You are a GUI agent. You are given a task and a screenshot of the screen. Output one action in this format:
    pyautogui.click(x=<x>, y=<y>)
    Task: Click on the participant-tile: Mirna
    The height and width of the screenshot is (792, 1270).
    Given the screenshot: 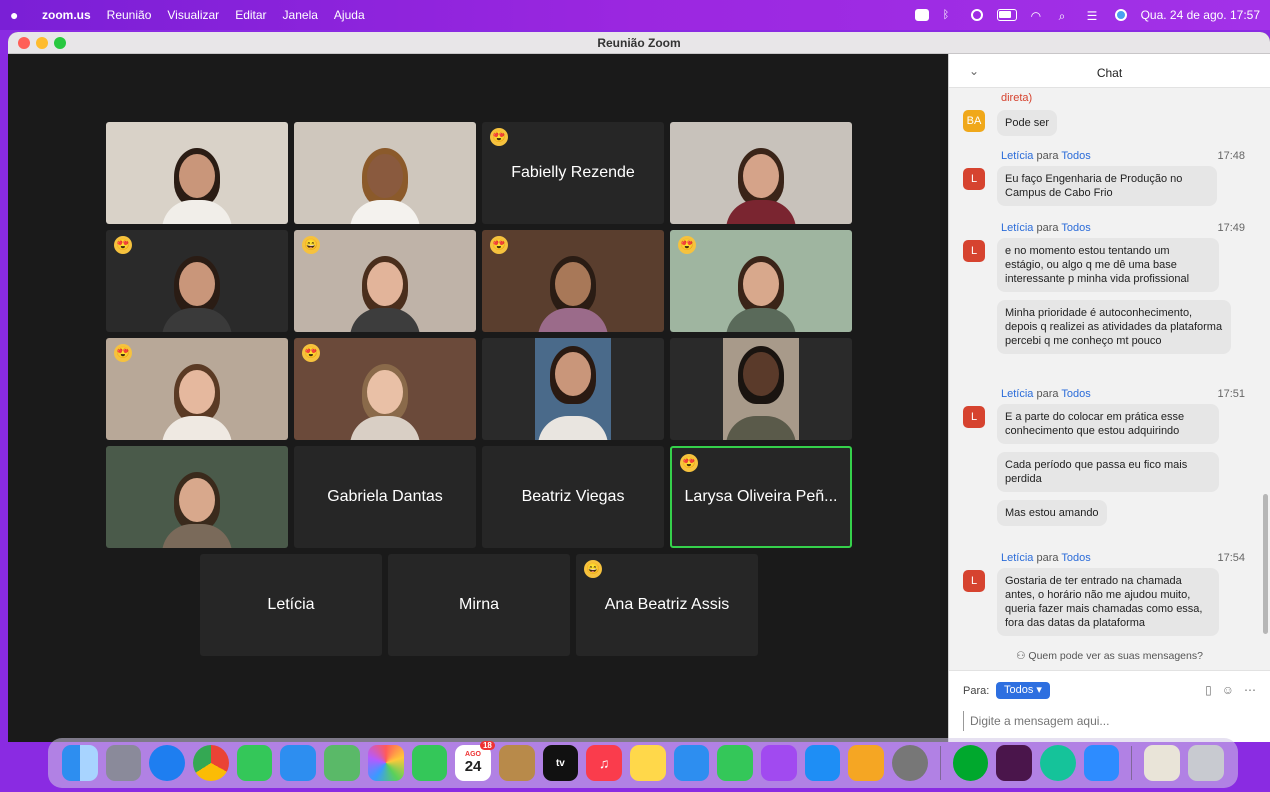 What is the action you would take?
    pyautogui.click(x=479, y=605)
    